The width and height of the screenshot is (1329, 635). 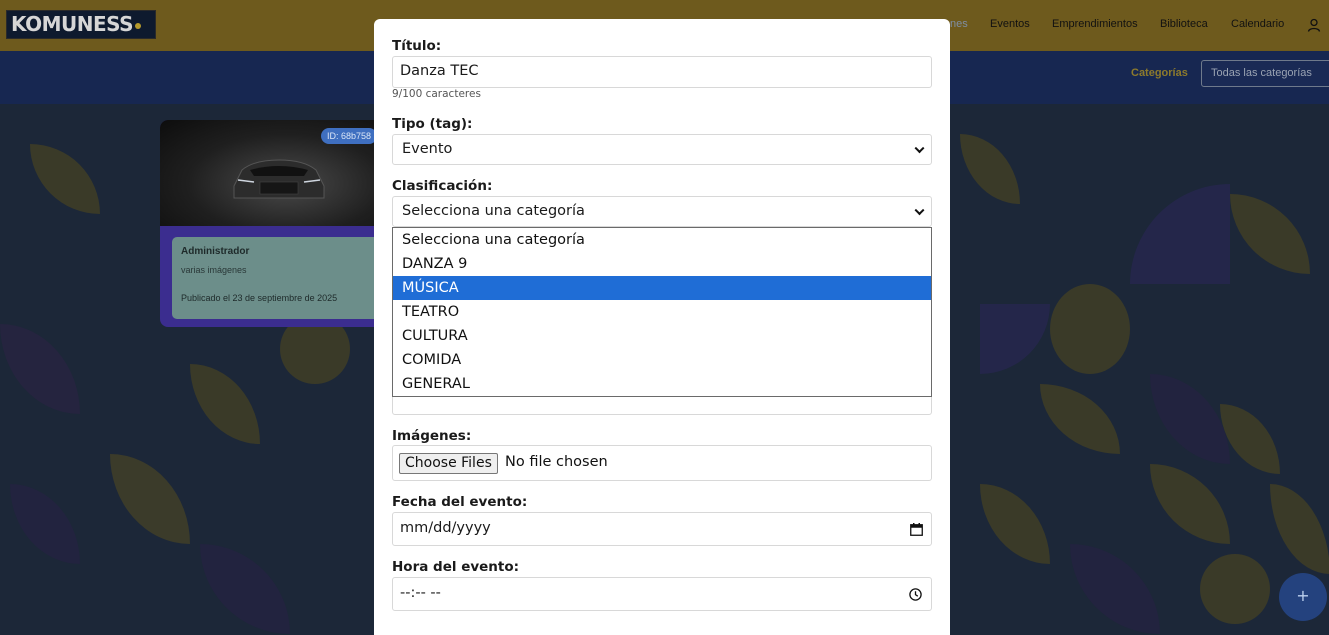 I want to click on tag-select-value: Evento, so click(x=427, y=149).